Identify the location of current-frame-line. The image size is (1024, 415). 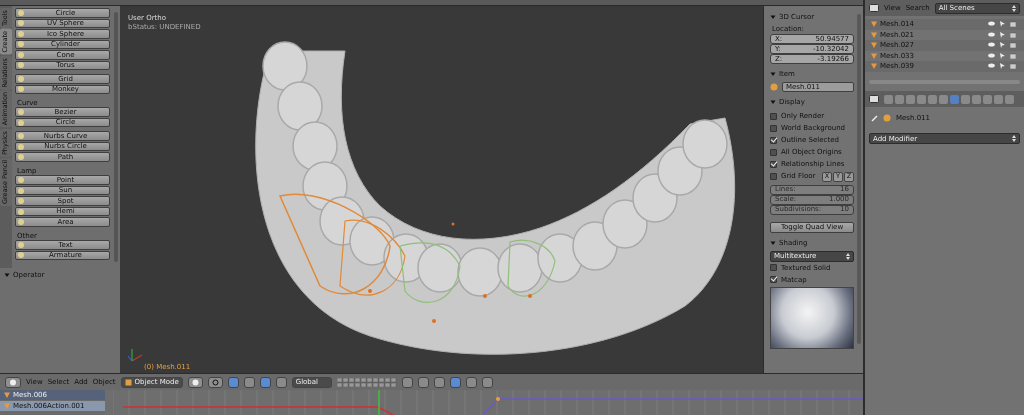
(379, 402).